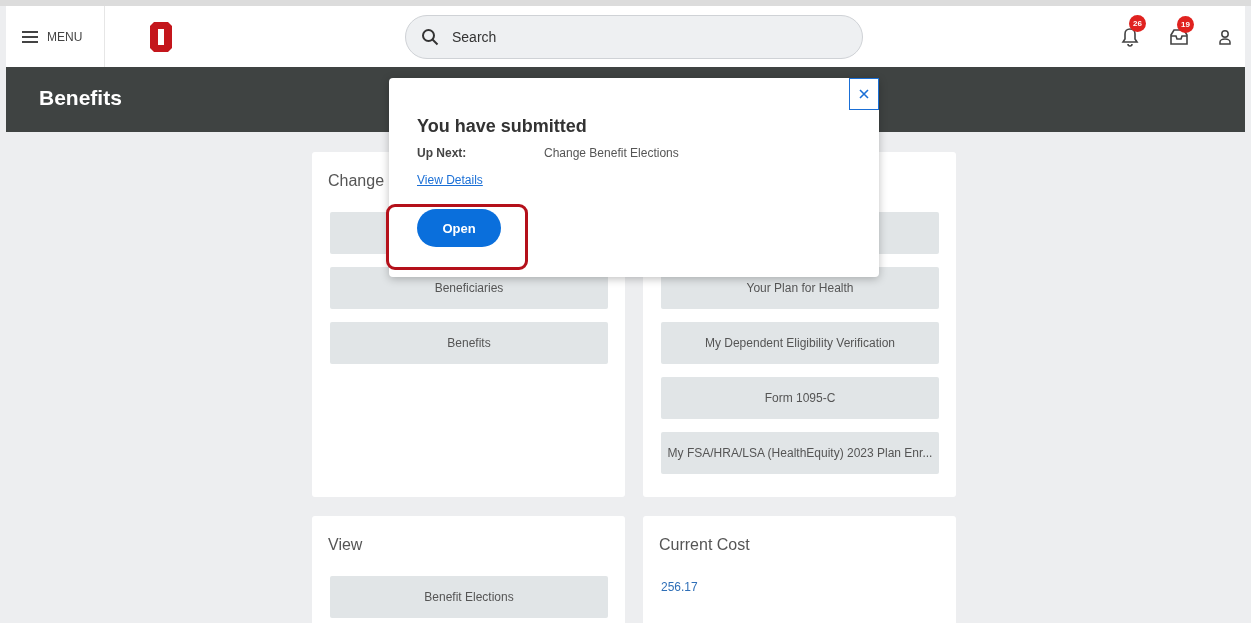 The image size is (1251, 623). What do you see at coordinates (459, 228) in the screenshot?
I see `open-button: Open` at bounding box center [459, 228].